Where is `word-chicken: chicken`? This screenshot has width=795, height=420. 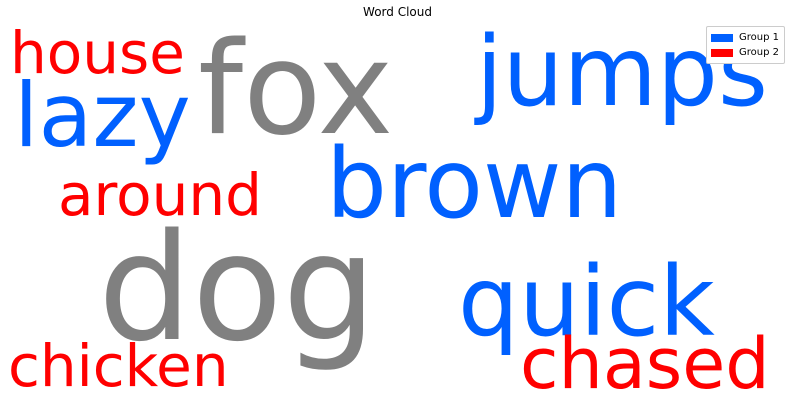
word-chicken: chicken is located at coordinates (118, 366).